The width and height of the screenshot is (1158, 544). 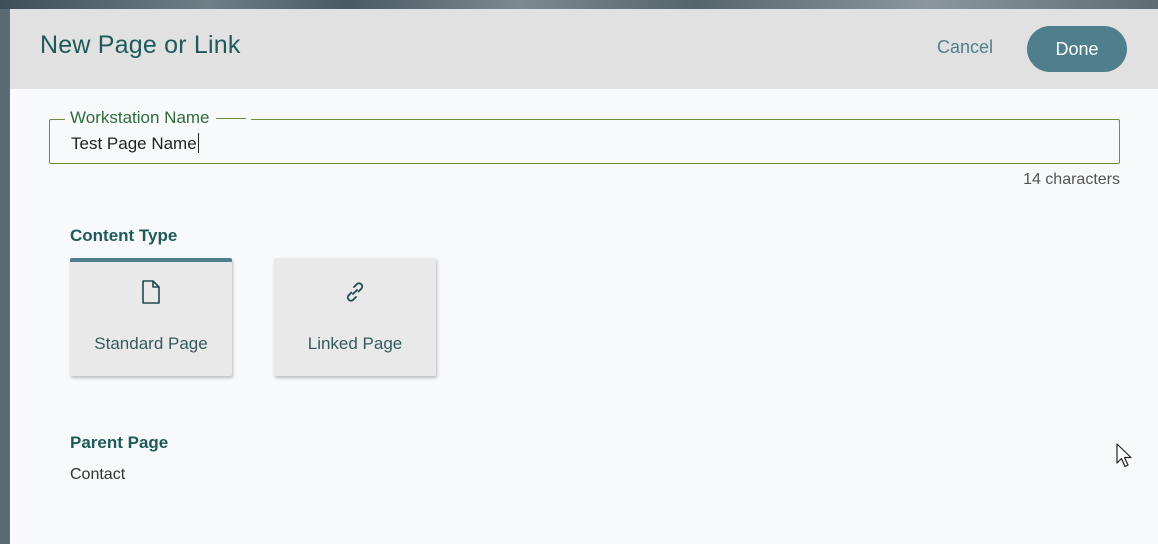 What do you see at coordinates (1071, 179) in the screenshot?
I see `character-count: 14 characters` at bounding box center [1071, 179].